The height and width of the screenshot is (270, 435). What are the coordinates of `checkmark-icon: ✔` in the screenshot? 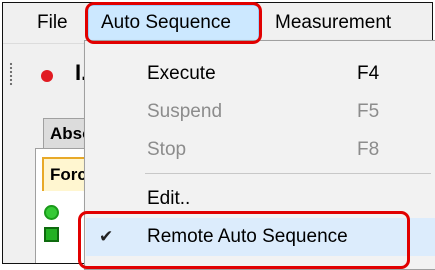 It's located at (106, 236).